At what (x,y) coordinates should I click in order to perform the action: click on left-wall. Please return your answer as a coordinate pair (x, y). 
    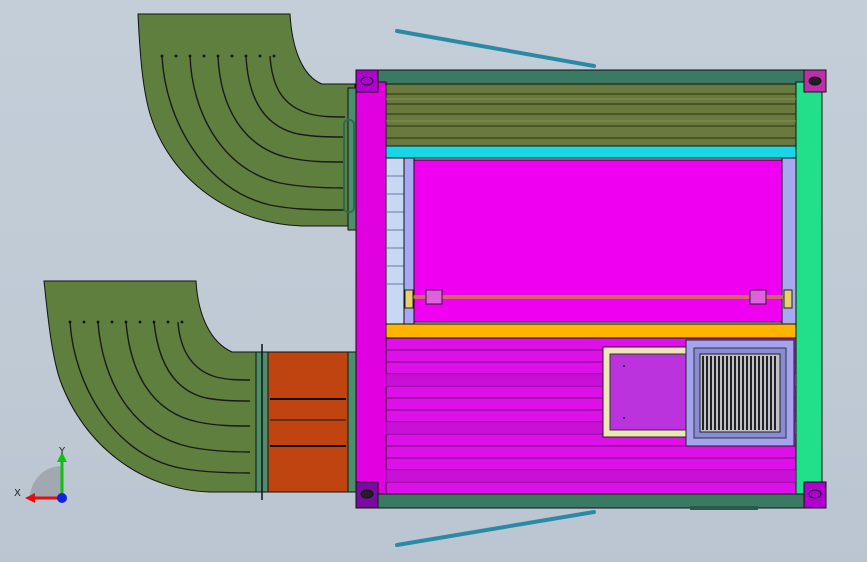
    Looking at the image, I should click on (371, 288).